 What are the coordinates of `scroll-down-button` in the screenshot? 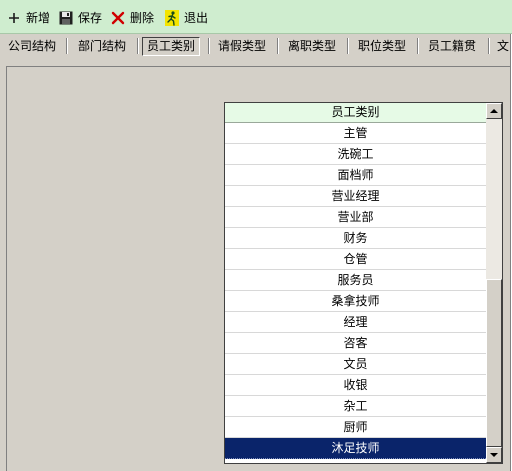 It's located at (494, 455).